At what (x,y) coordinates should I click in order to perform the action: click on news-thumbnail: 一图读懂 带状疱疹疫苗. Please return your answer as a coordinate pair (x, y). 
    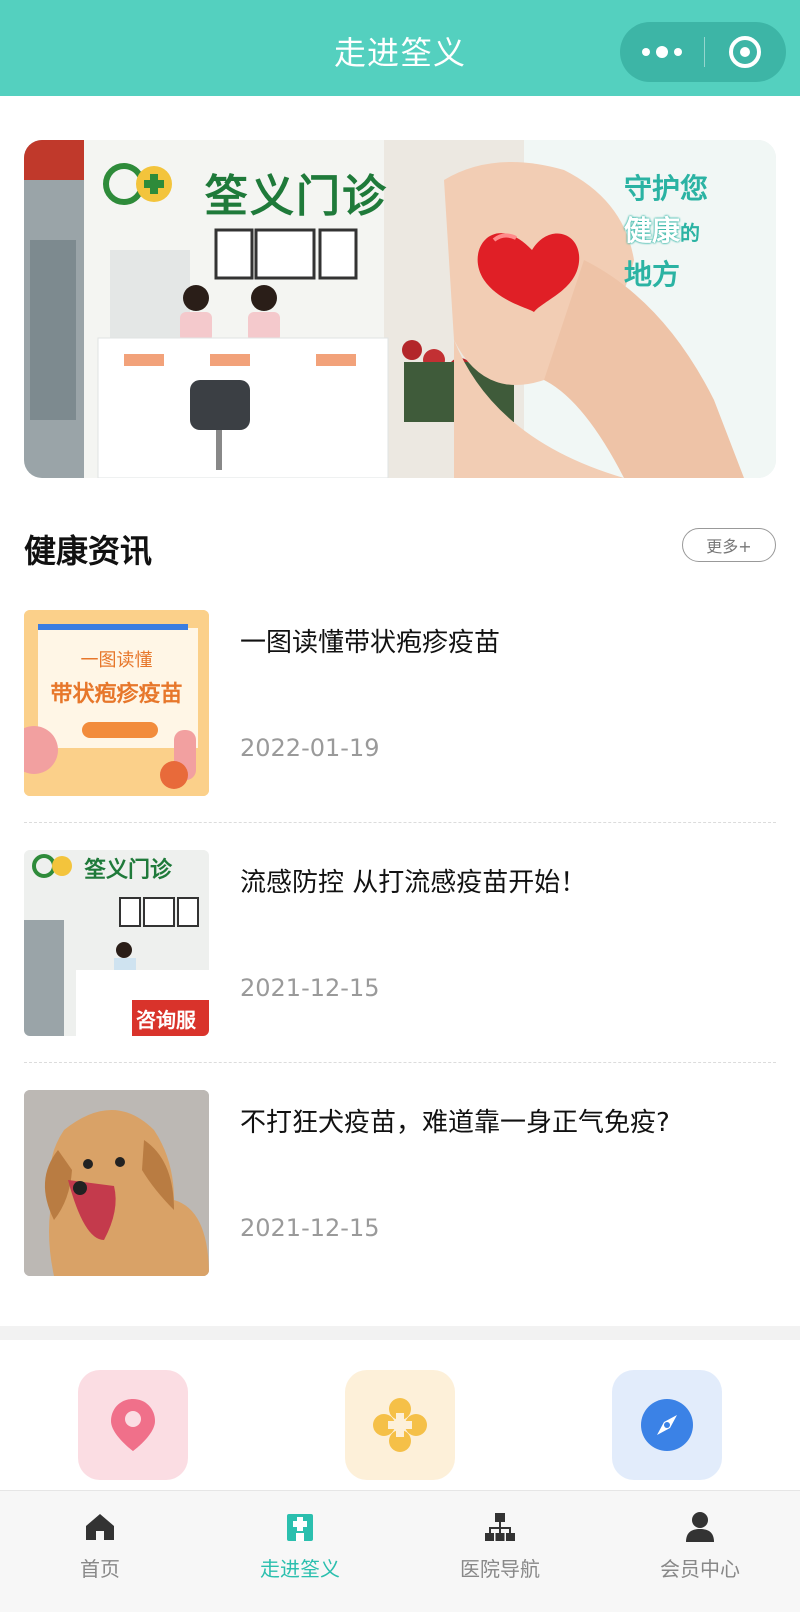
    Looking at the image, I should click on (116, 703).